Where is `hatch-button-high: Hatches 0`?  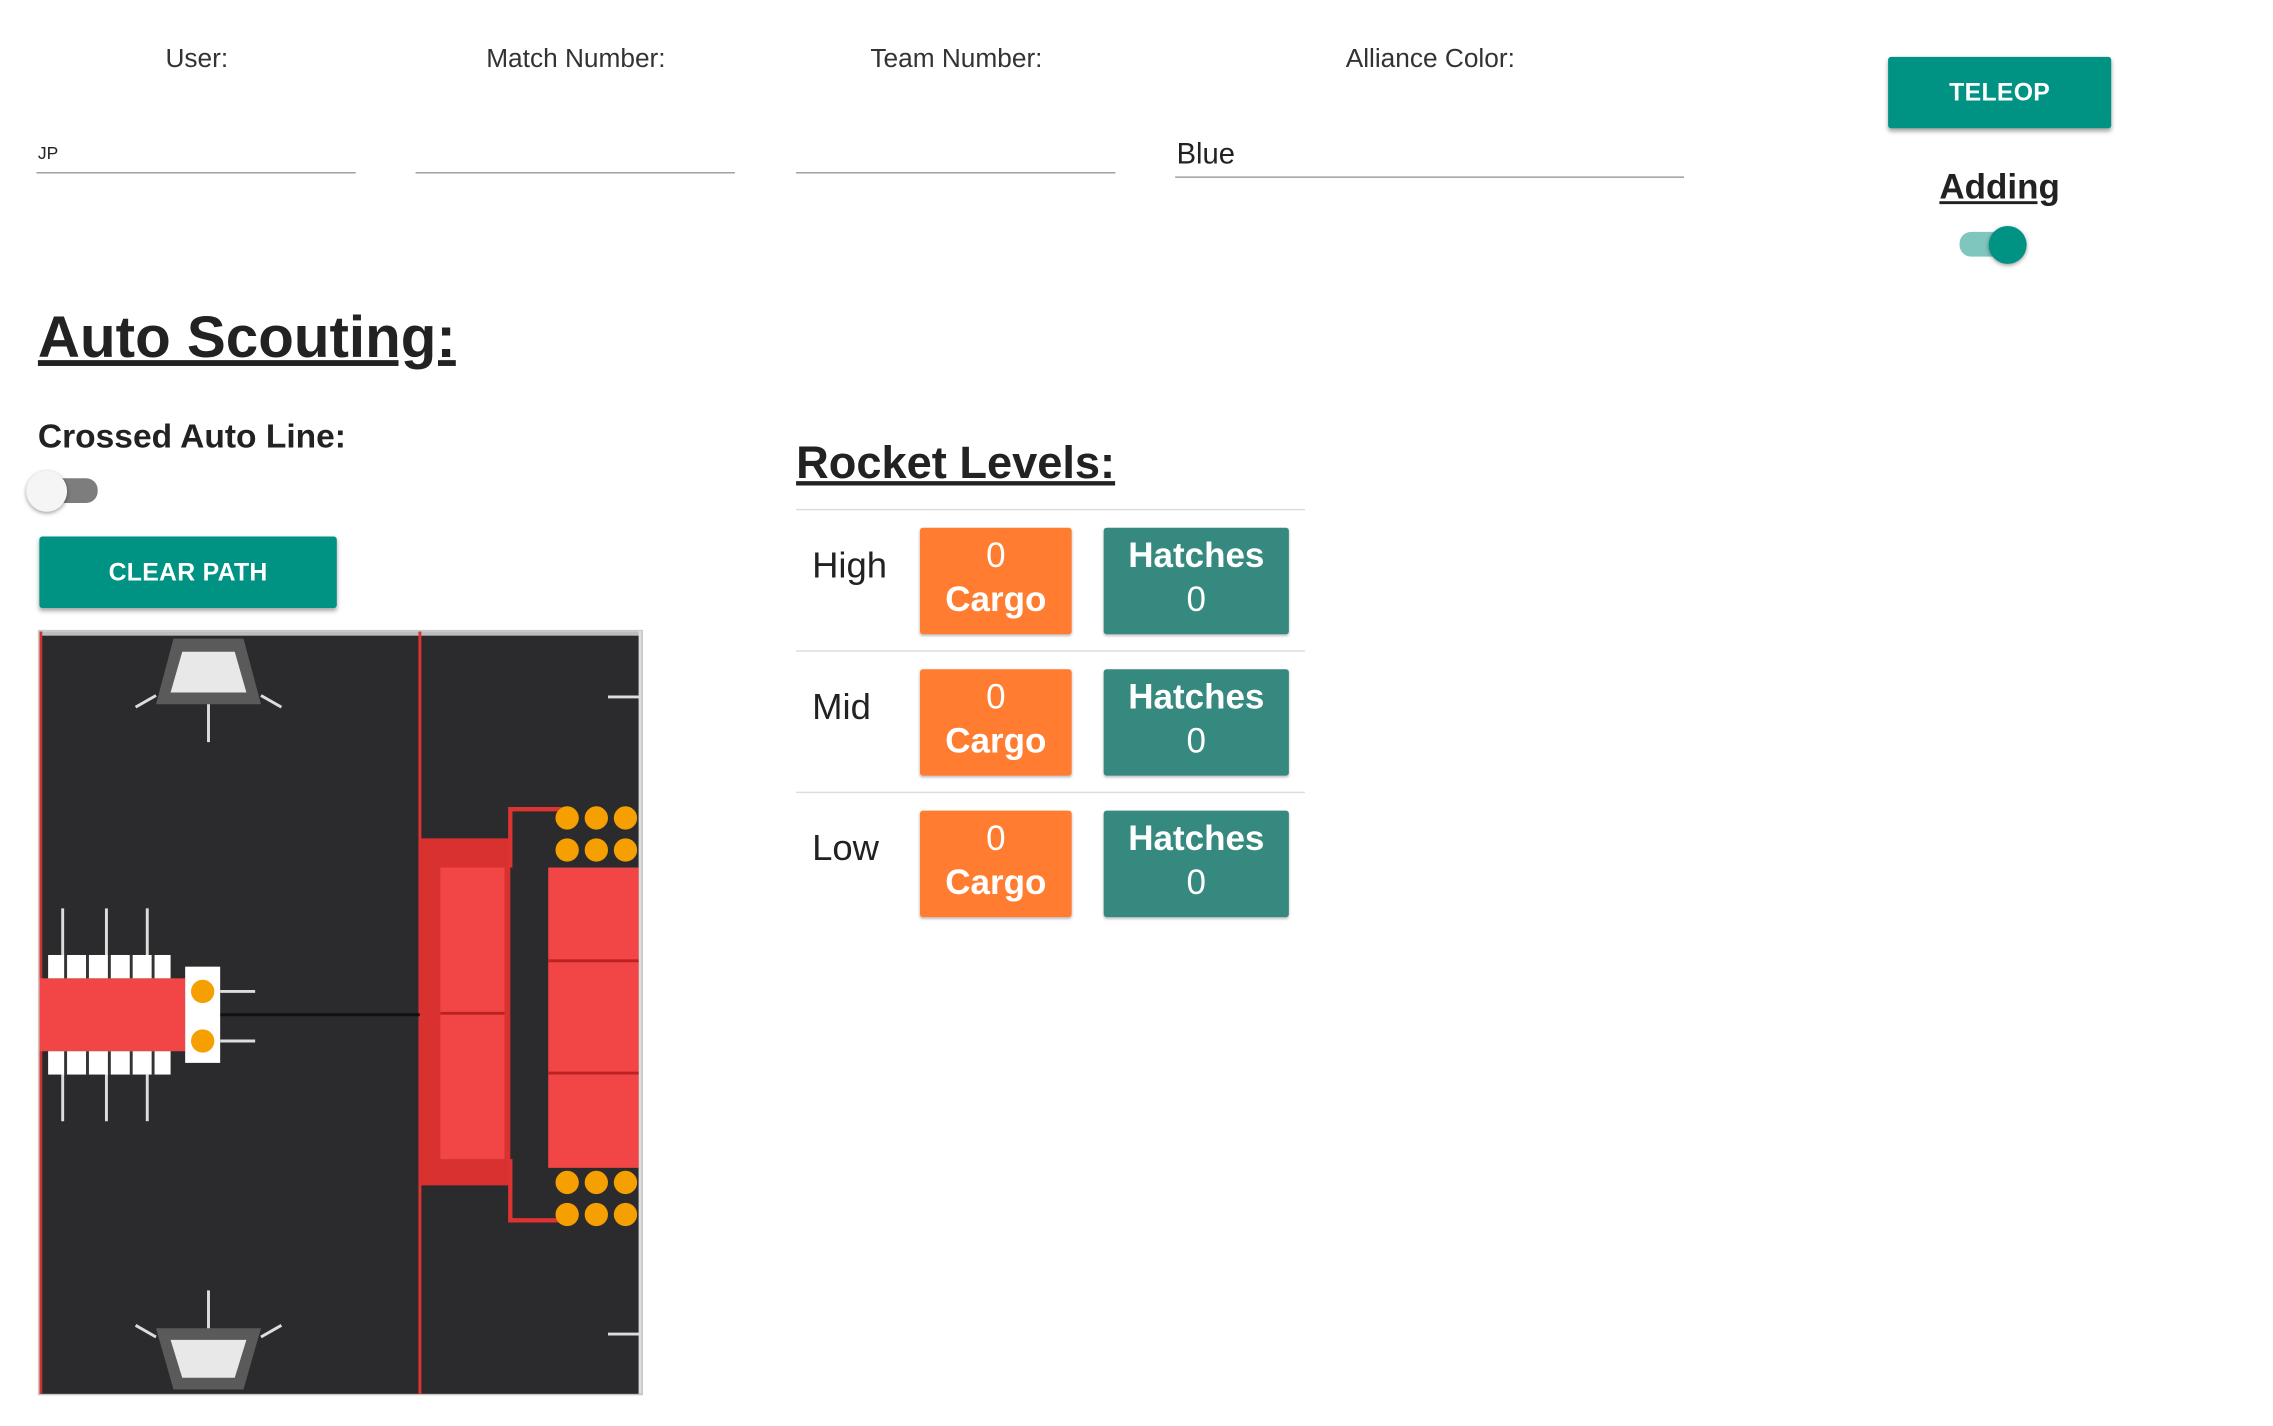 hatch-button-high: Hatches 0 is located at coordinates (1196, 581).